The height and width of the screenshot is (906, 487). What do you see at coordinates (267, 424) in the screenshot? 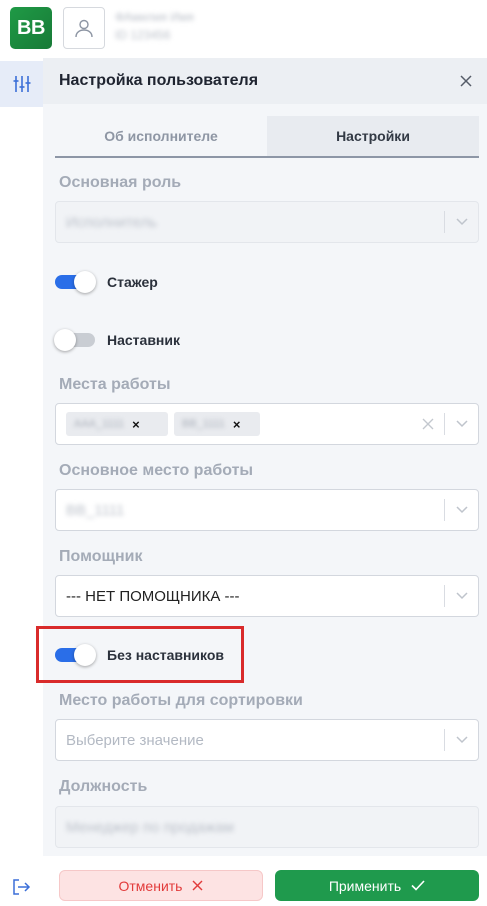
I see `workplaces-select: ААА_1111 × ВВ_1111 ×` at bounding box center [267, 424].